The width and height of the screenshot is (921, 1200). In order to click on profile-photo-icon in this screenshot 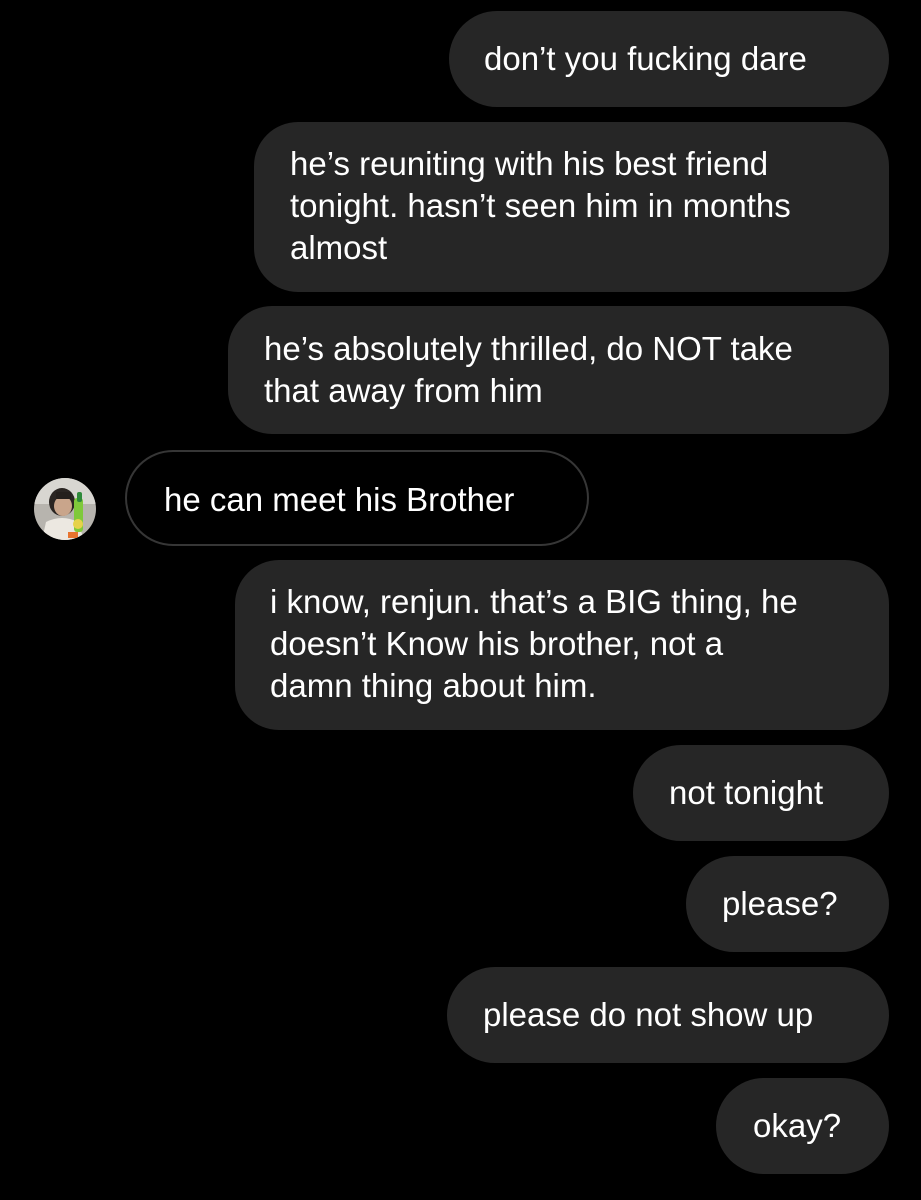, I will do `click(65, 509)`.